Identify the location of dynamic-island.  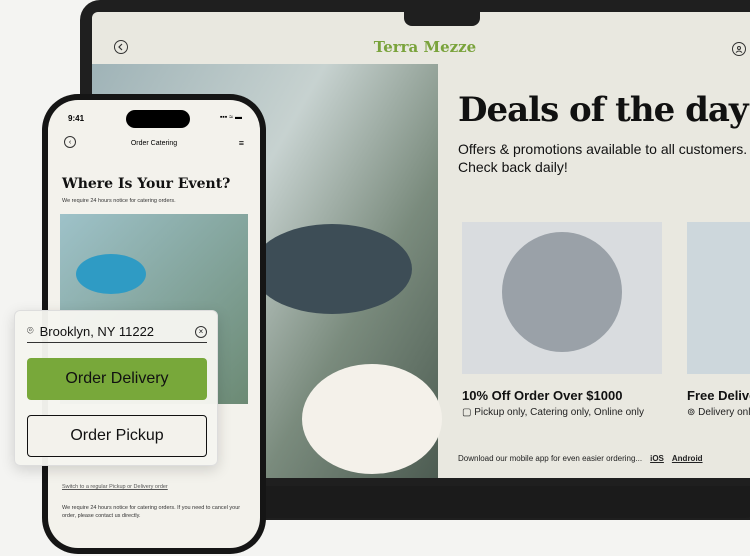
(158, 119).